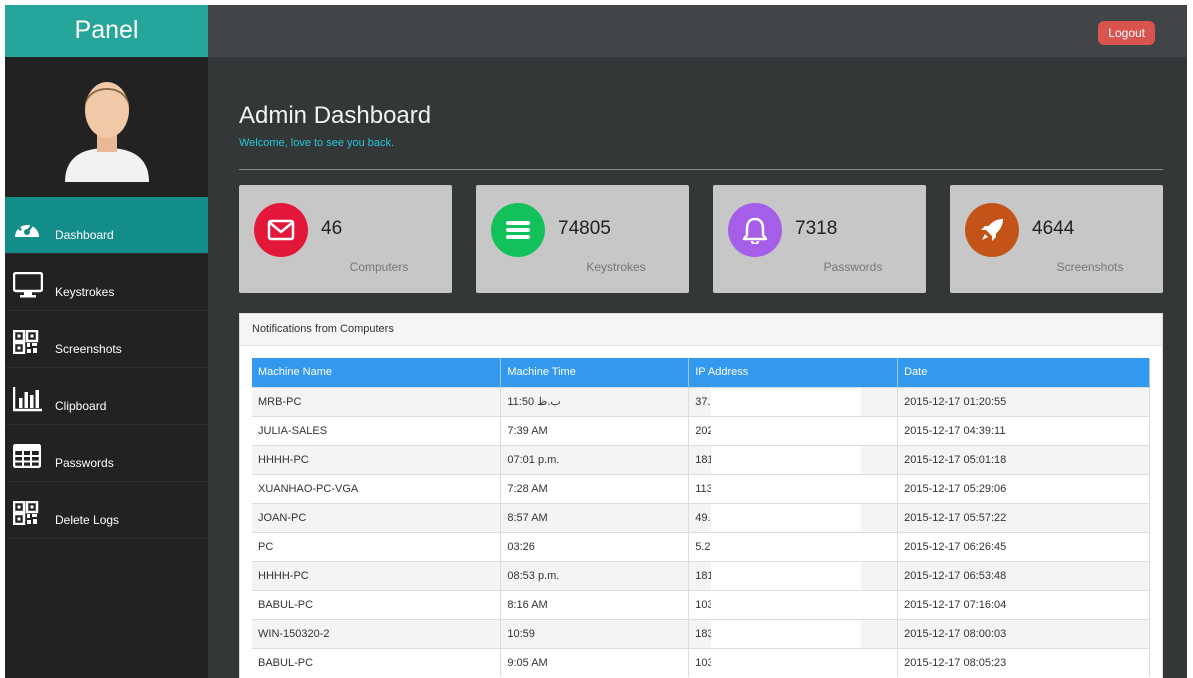  Describe the element at coordinates (755, 230) in the screenshot. I see `bell-icon` at that location.